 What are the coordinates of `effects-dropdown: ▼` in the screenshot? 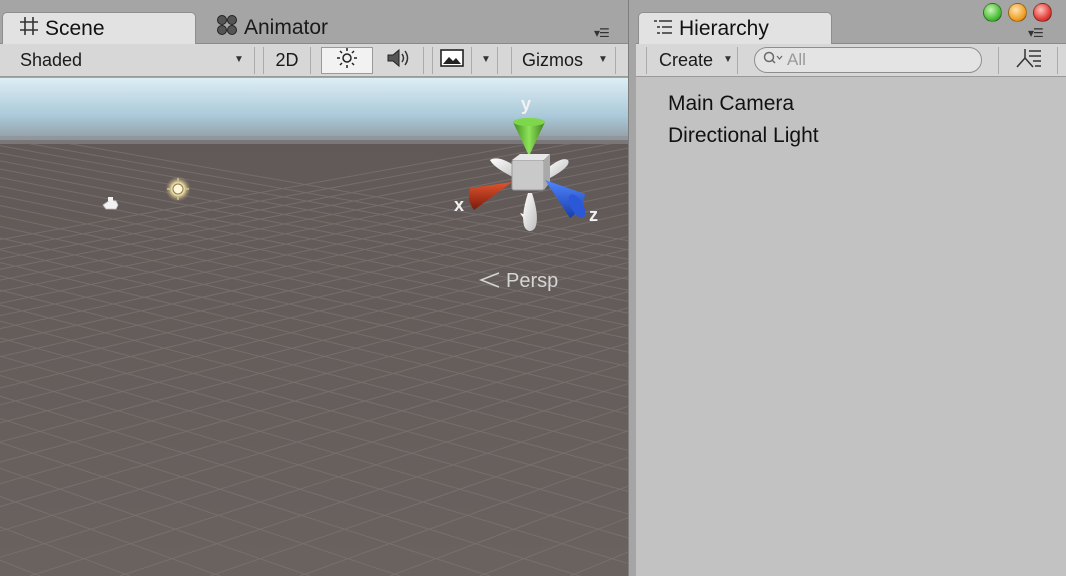 It's located at (485, 60).